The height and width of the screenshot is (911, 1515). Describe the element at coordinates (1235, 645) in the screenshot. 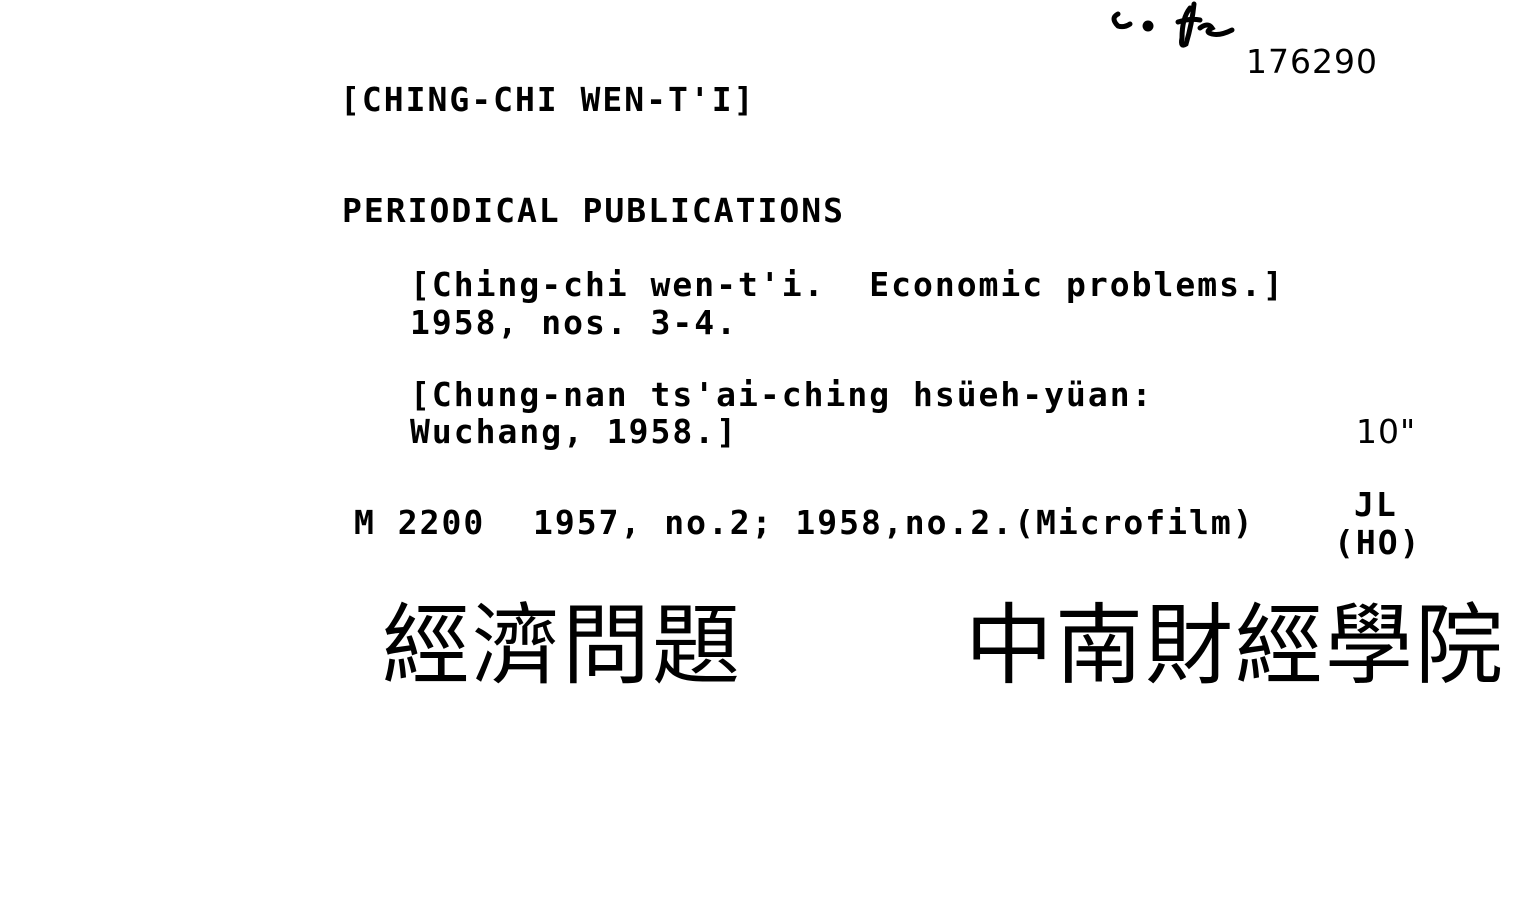

I see `handwritten-chinese-publisher: 中南財經學院` at that location.